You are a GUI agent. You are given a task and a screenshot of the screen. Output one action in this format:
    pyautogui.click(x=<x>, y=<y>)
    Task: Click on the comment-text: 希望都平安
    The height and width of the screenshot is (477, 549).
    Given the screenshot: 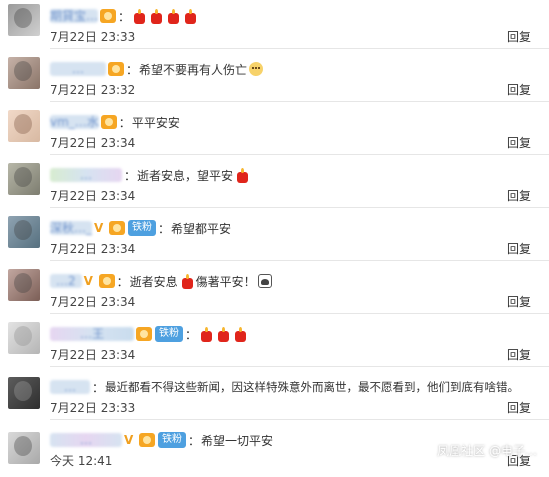 What is the action you would take?
    pyautogui.click(x=201, y=228)
    